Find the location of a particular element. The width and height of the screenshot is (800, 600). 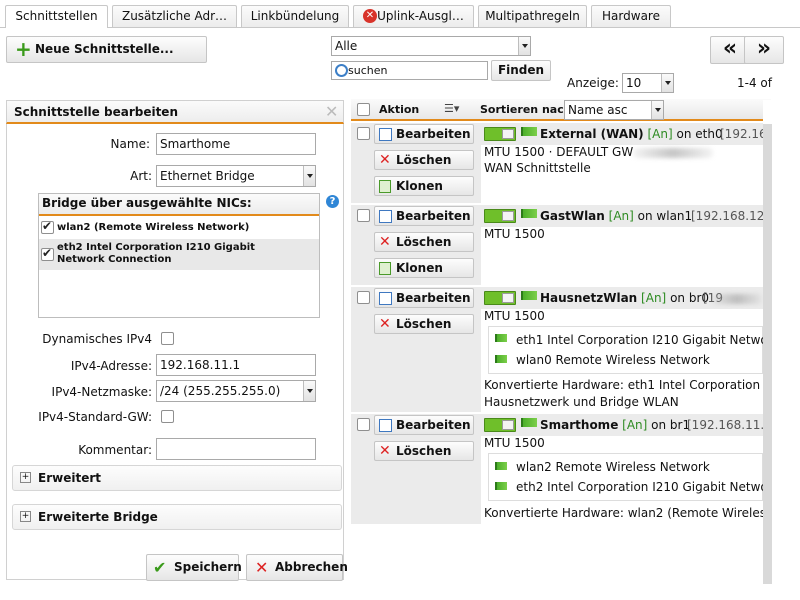

mask-label: IPv4-Netzmaske: is located at coordinates (101, 392).